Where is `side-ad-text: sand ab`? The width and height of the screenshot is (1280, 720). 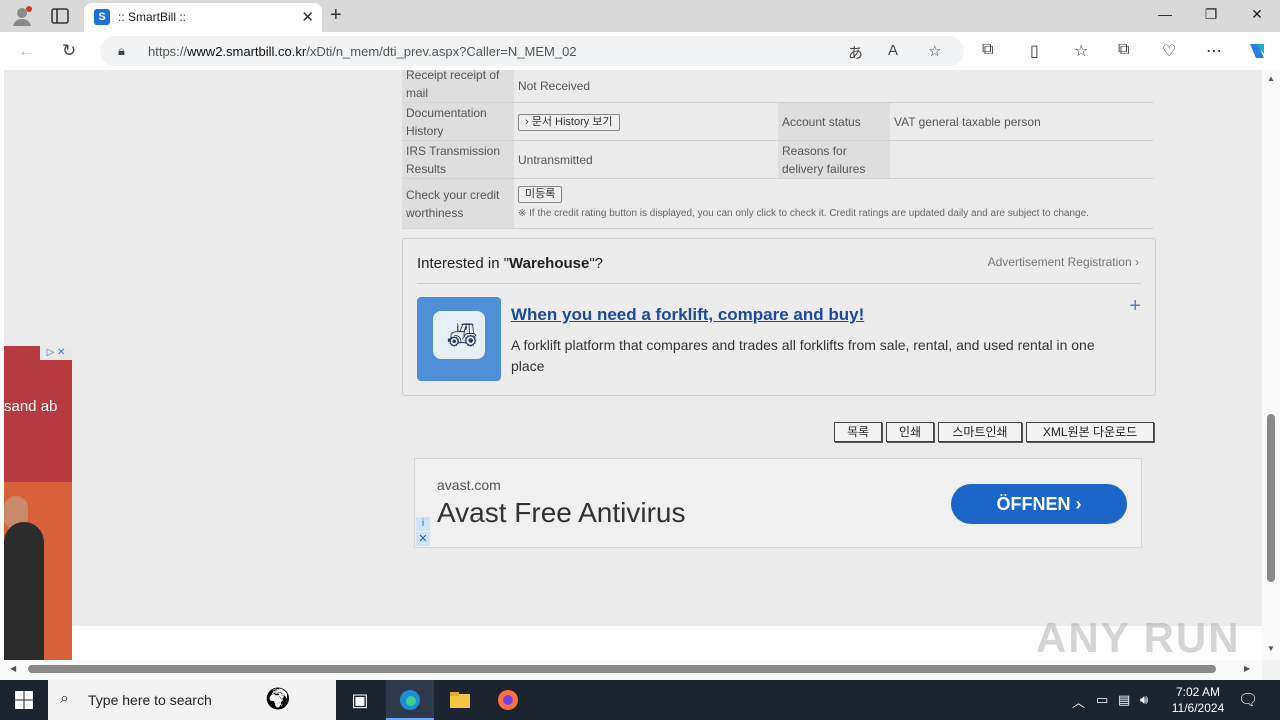 side-ad-text: sand ab is located at coordinates (31, 406).